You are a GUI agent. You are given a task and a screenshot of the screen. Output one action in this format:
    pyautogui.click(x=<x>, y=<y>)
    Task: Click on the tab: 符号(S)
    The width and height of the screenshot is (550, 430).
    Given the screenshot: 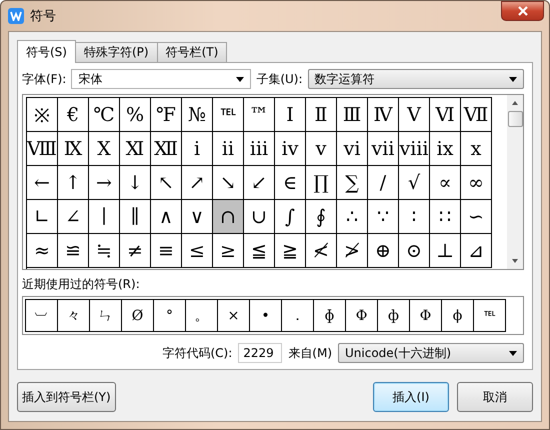 What is the action you would take?
    pyautogui.click(x=46, y=51)
    